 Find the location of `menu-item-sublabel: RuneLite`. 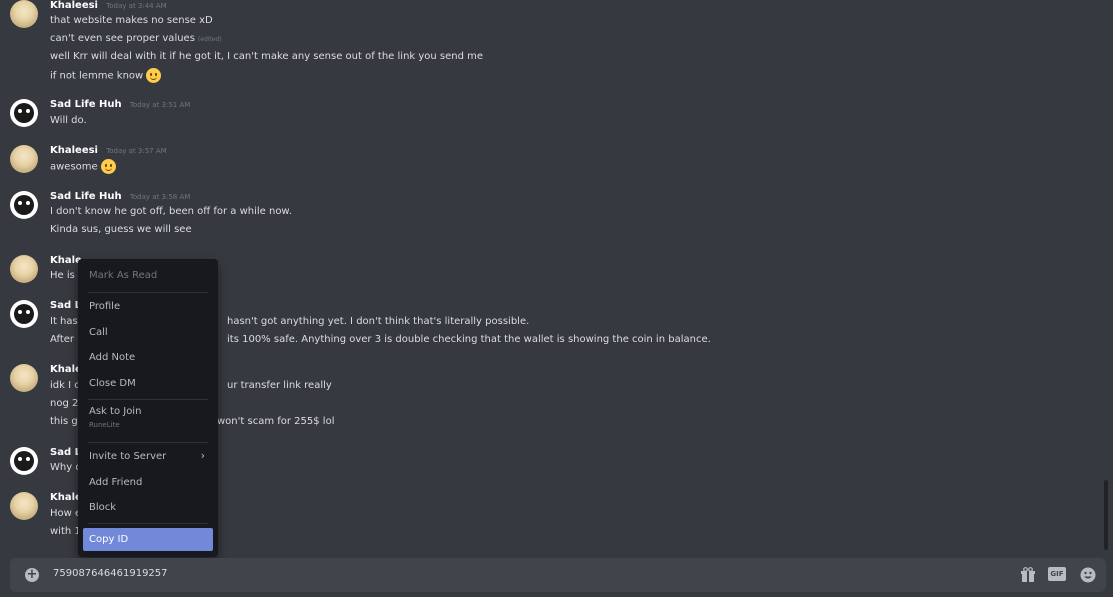

menu-item-sublabel: RuneLite is located at coordinates (104, 425).